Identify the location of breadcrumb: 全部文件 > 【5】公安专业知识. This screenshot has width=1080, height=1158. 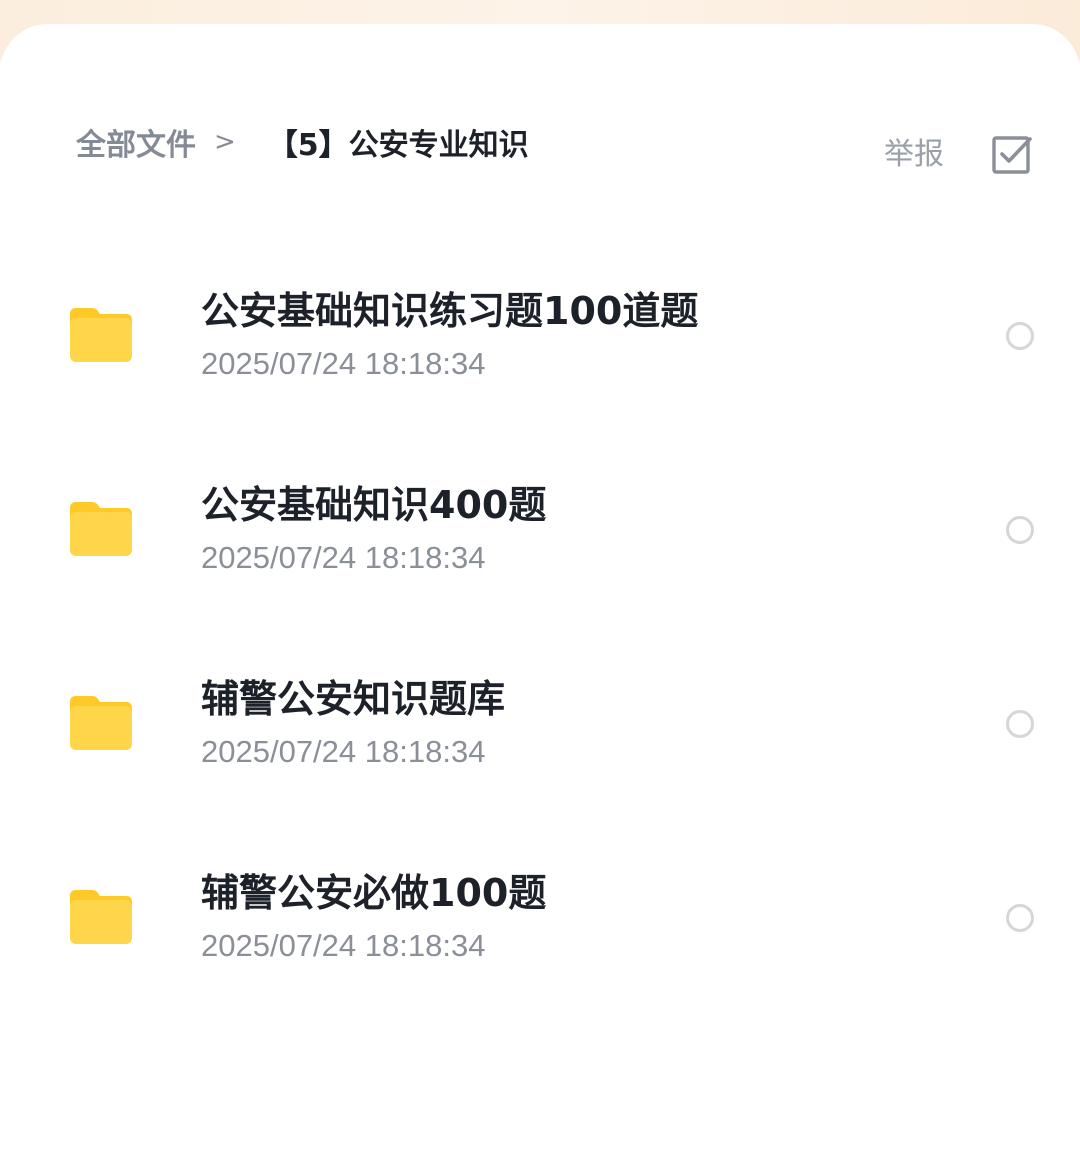
(302, 142).